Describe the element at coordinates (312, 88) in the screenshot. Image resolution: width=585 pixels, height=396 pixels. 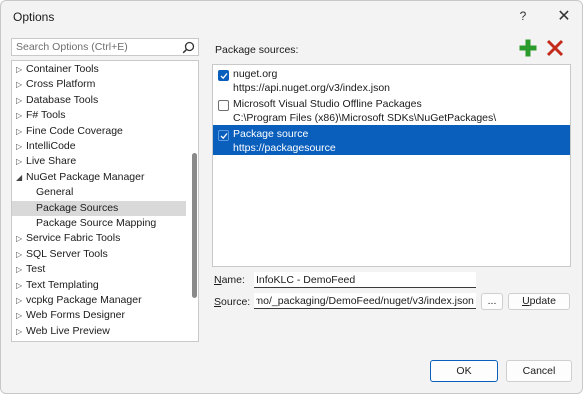
I see `source-url: https://api.nuget.org/v3/index.json` at that location.